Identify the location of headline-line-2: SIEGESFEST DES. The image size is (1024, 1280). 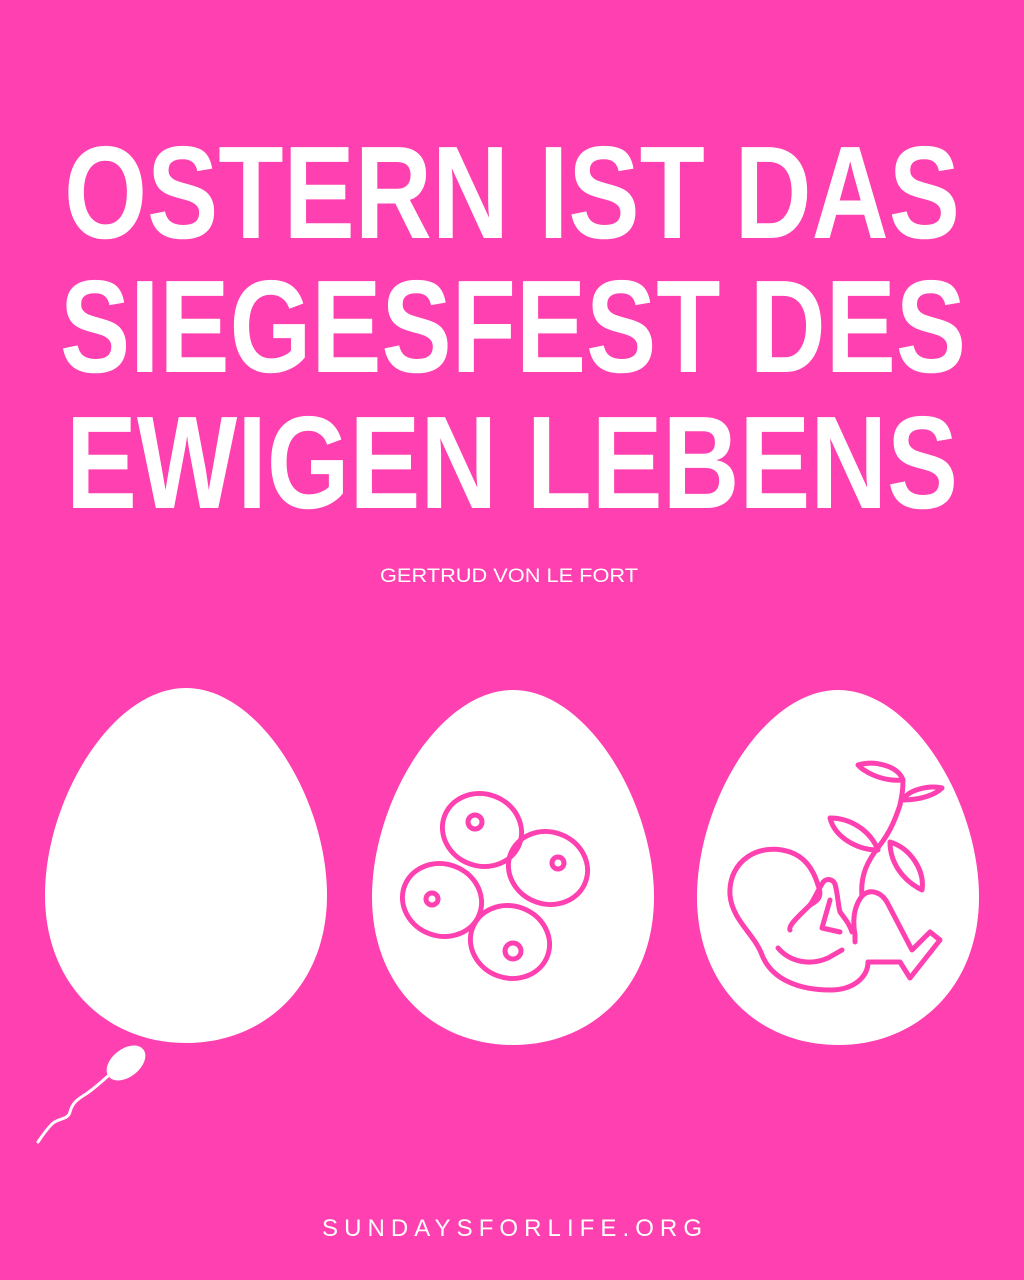
(513, 326).